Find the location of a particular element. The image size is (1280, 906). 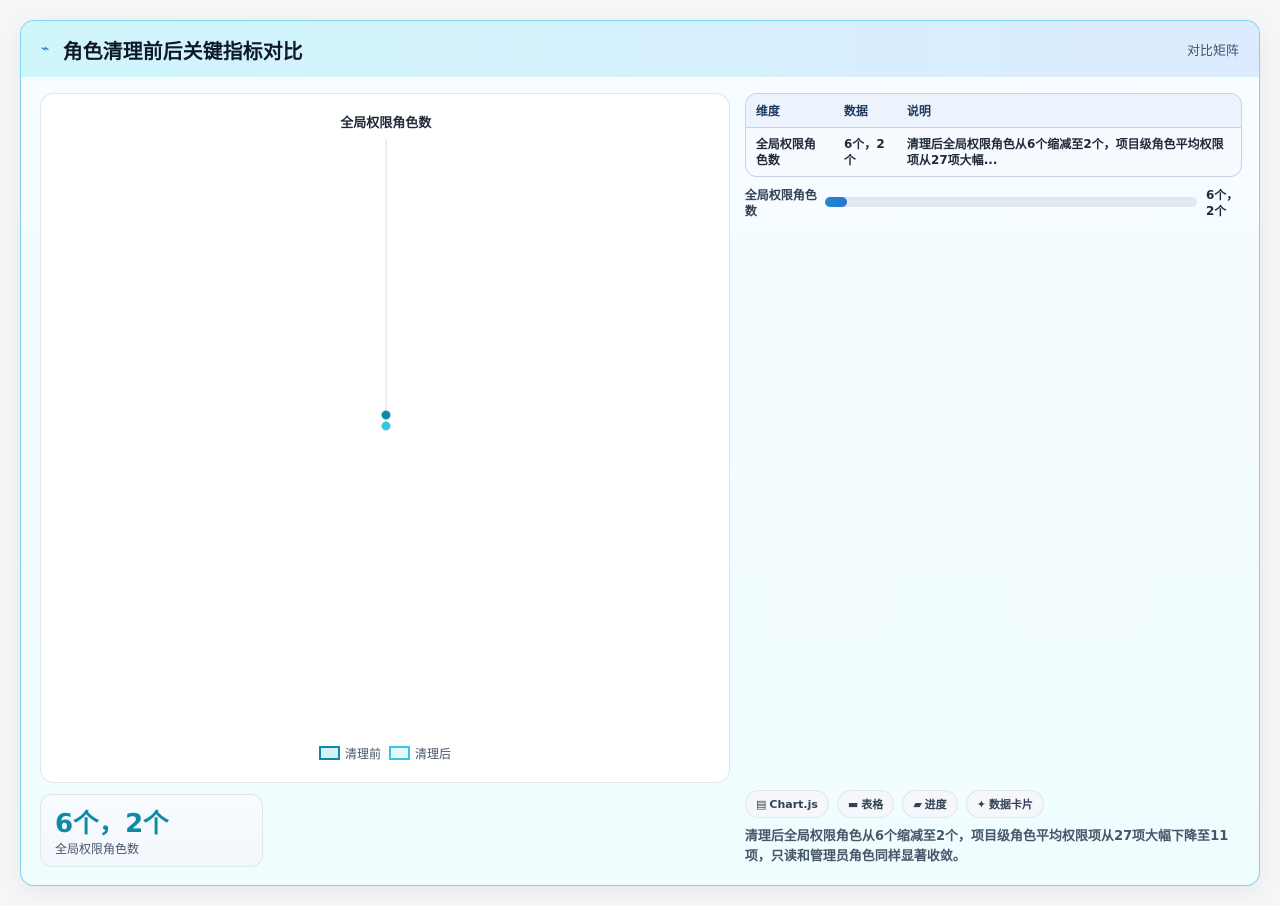

stat-value: 6个，2个 is located at coordinates (112, 824).